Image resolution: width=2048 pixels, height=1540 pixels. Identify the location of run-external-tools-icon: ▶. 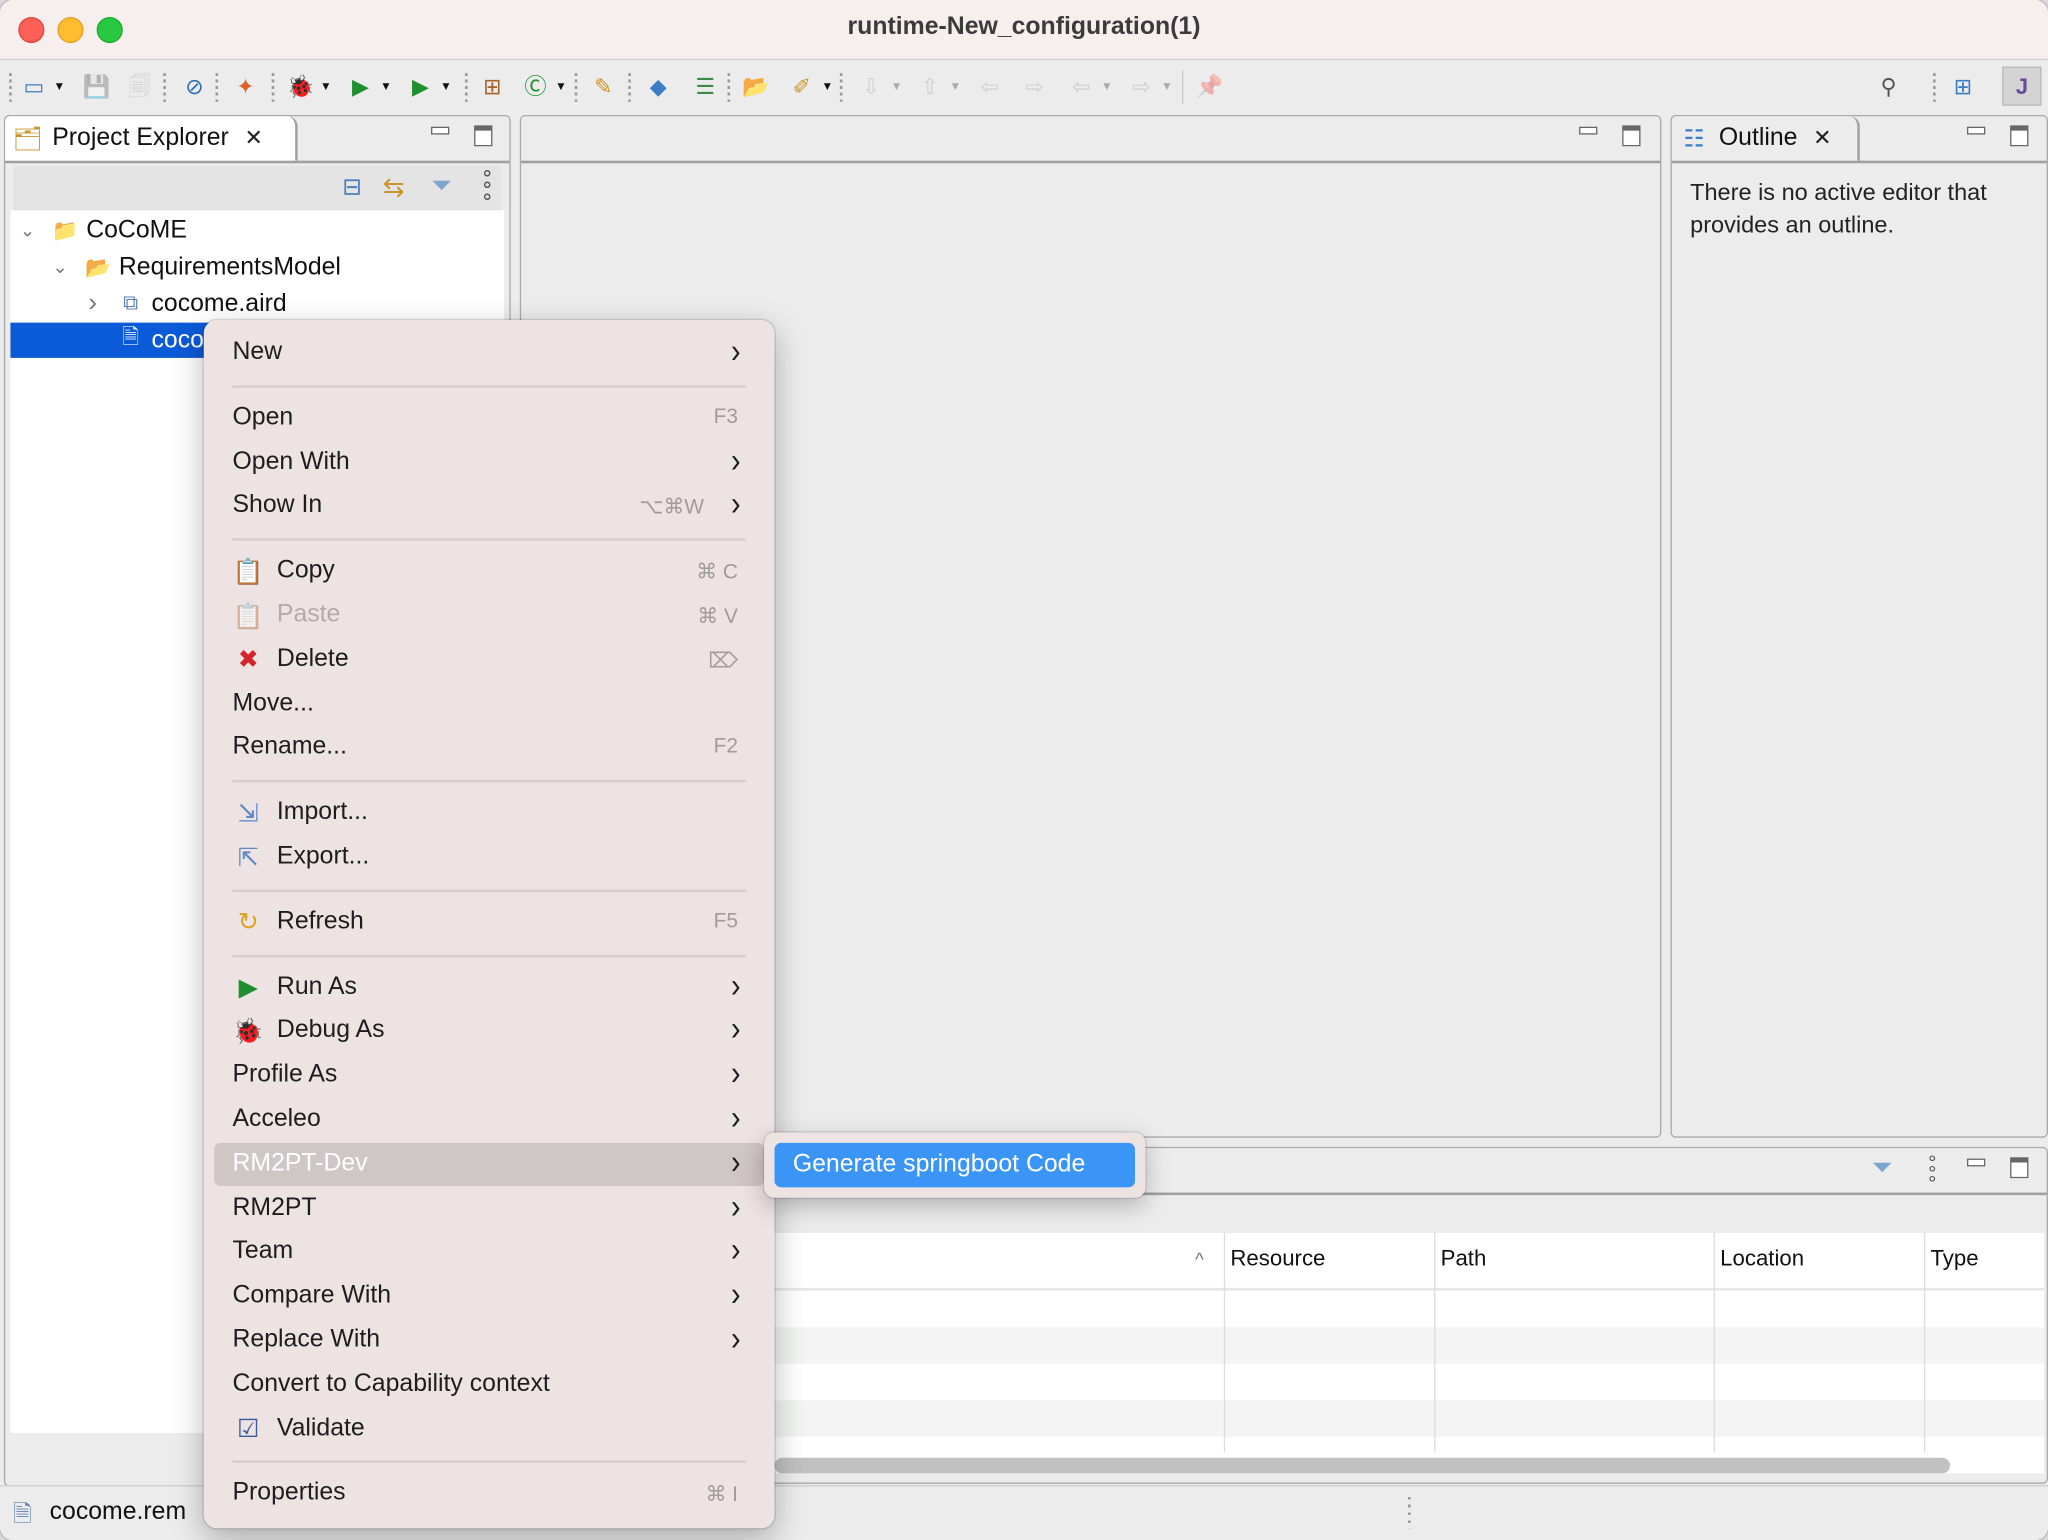
(420, 86).